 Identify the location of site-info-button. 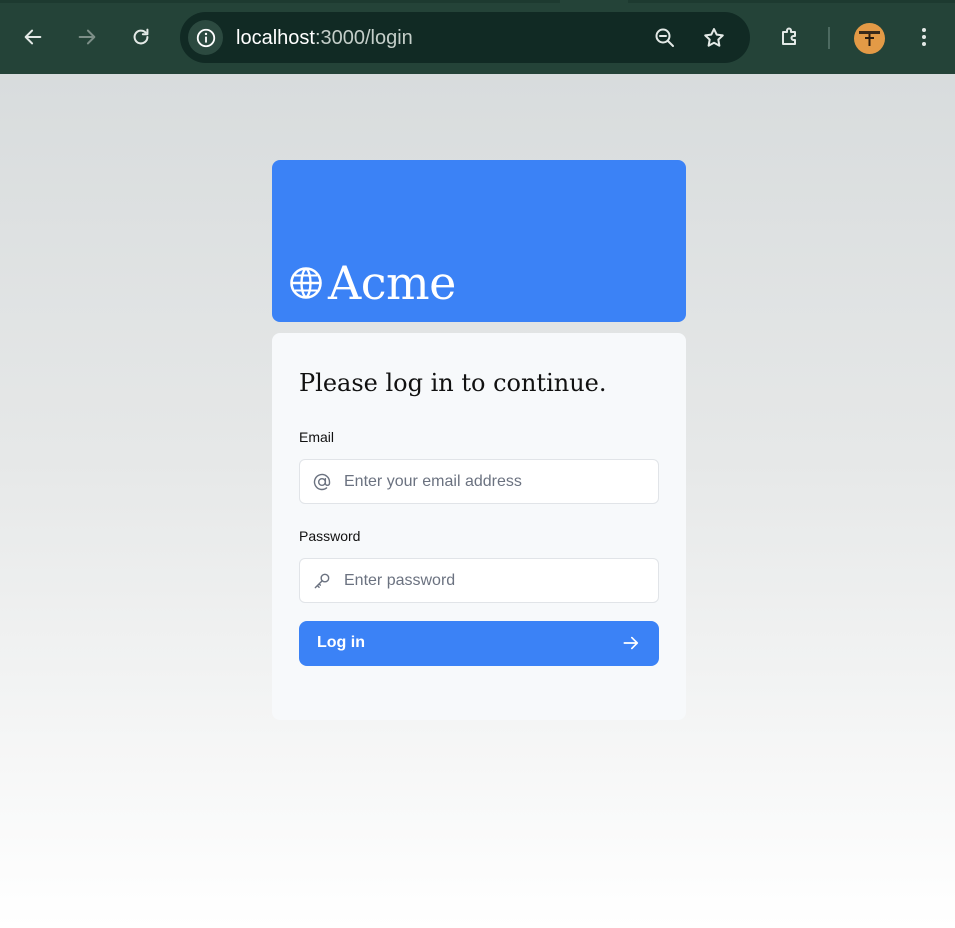
(205, 37).